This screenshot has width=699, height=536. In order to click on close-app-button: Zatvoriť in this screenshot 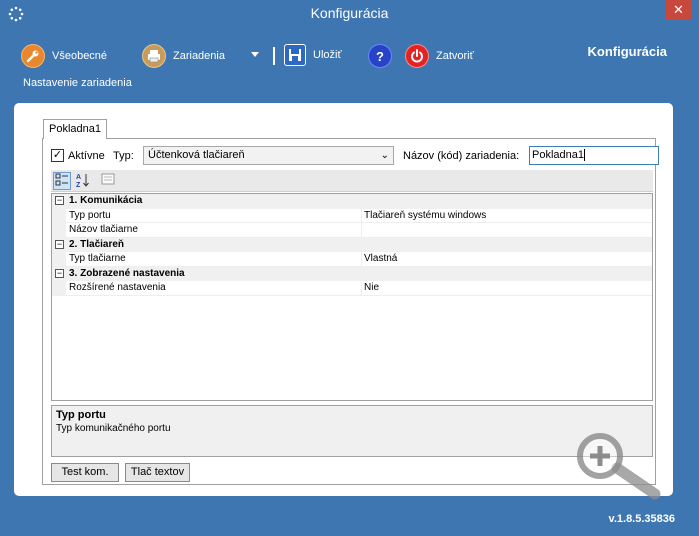, I will do `click(439, 56)`.